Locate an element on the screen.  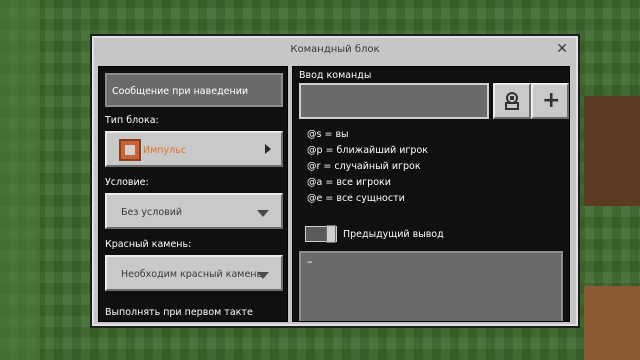
add-button: + is located at coordinates (550, 101).